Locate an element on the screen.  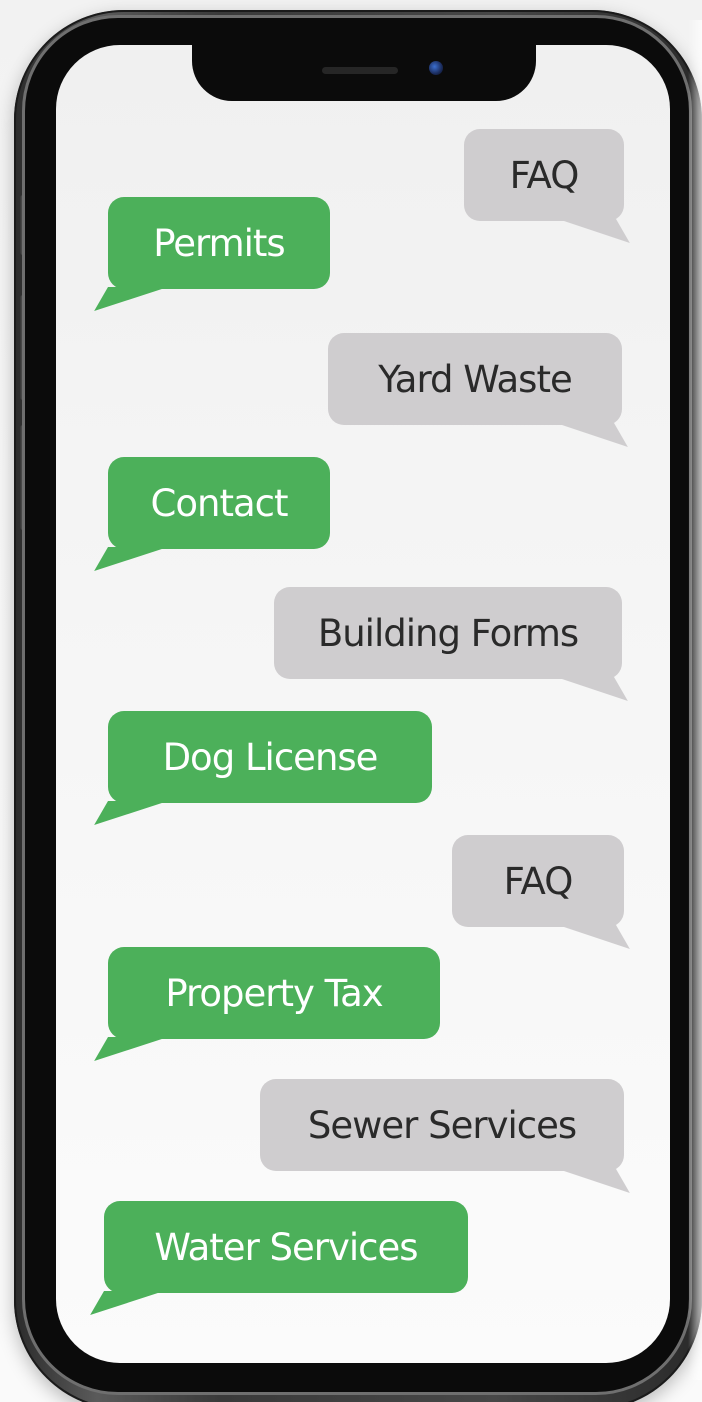
chat-bubble-permits: Permits is located at coordinates (212, 254).